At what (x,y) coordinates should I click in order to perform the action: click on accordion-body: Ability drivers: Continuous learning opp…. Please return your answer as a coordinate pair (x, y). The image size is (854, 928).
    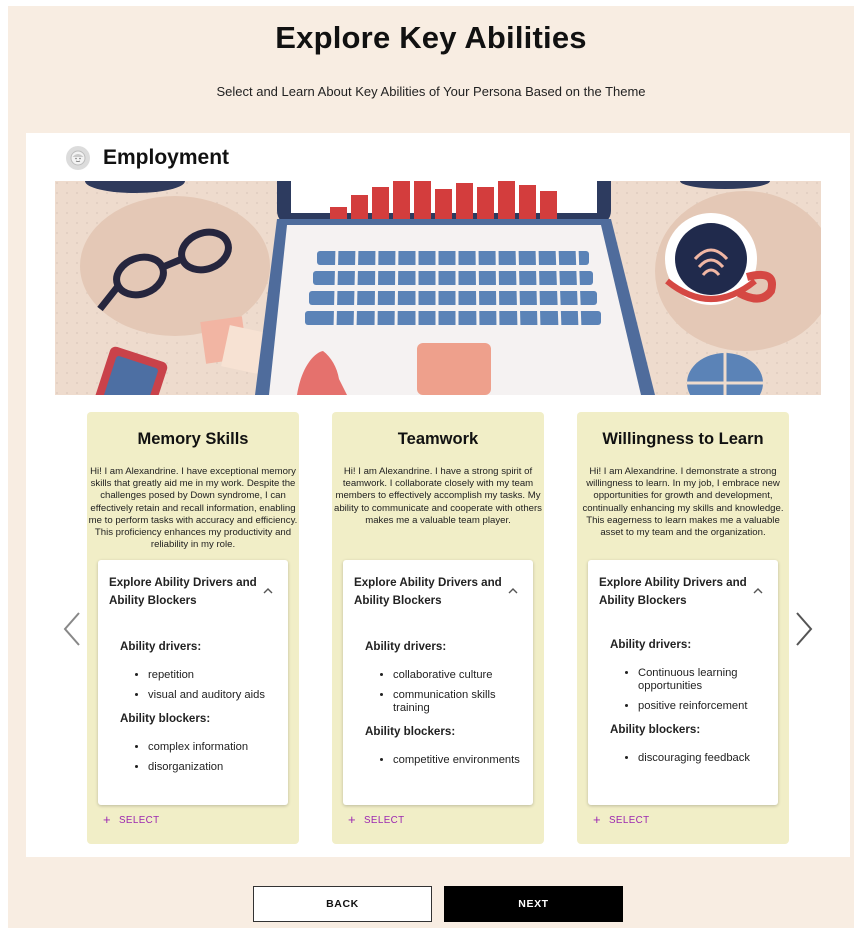
    Looking at the image, I should click on (690, 706).